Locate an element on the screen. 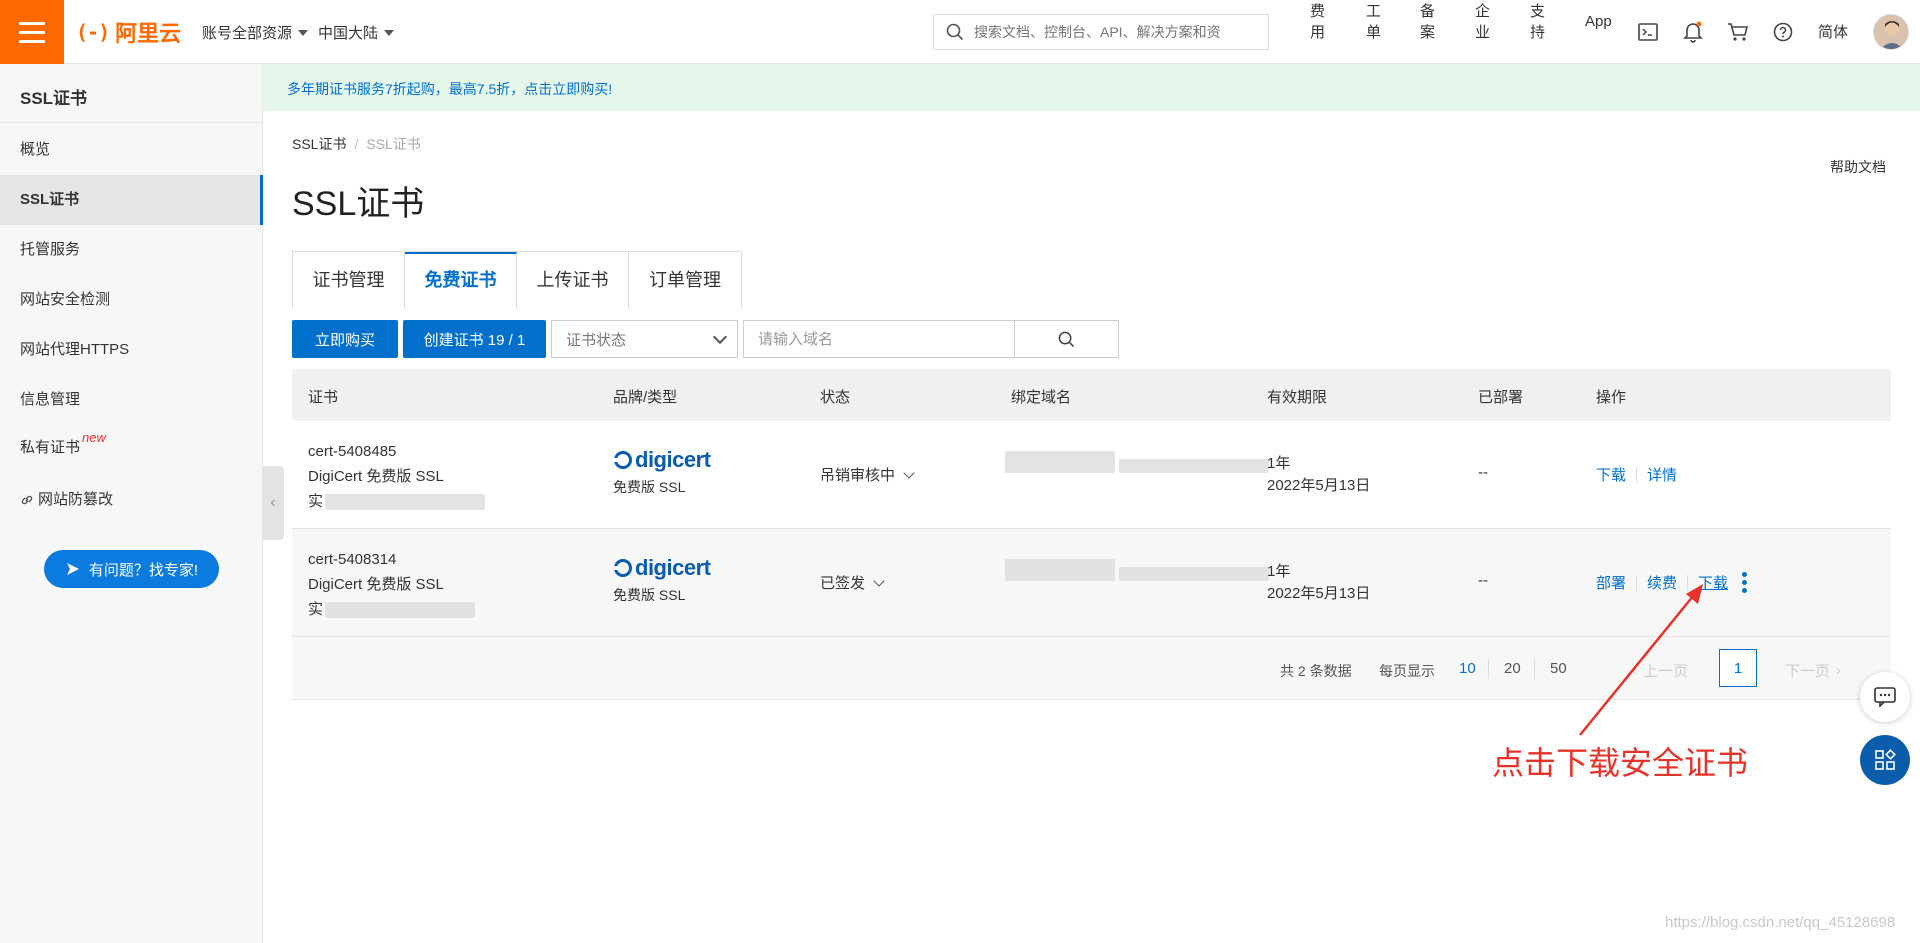  page-size-option: 10 is located at coordinates (1467, 668).